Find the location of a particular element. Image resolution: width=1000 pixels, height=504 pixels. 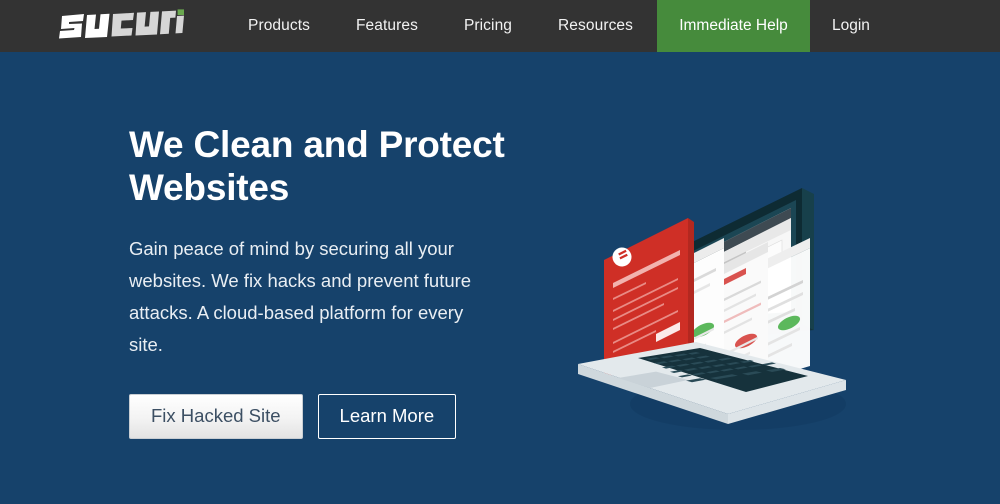

logo-accent-square is located at coordinates (180, 12).